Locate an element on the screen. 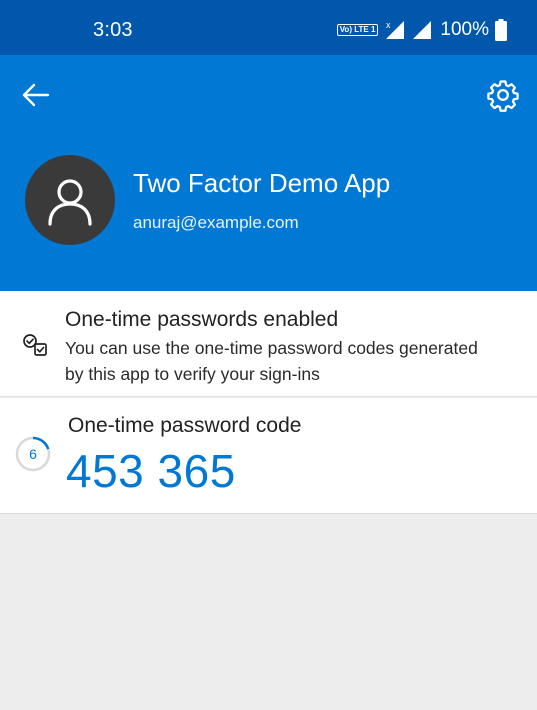 The image size is (537, 710). volte-badge: Vo) LTE 1 is located at coordinates (357, 30).